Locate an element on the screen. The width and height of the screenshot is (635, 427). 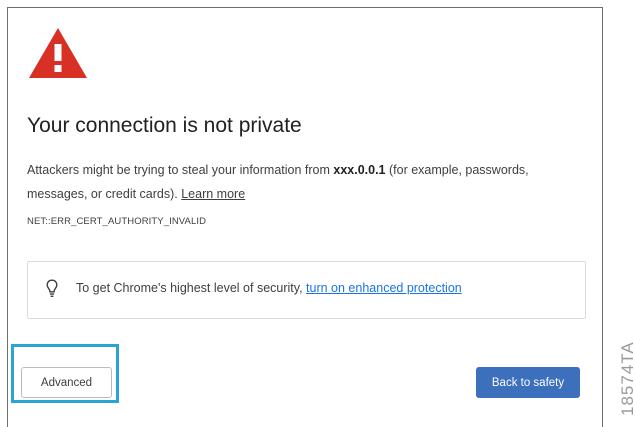
back-to-safety-button: Back to safety is located at coordinates (528, 382).